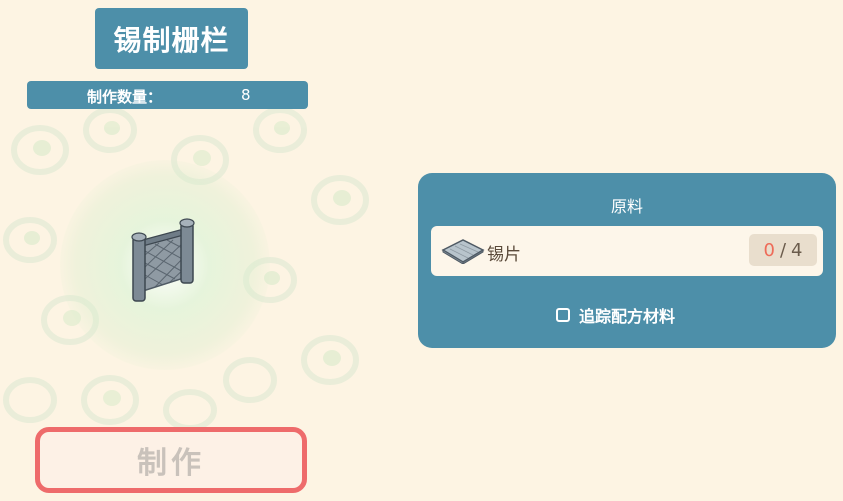 The width and height of the screenshot is (843, 501). I want to click on item-title: 锡制栅栏, so click(171, 38).